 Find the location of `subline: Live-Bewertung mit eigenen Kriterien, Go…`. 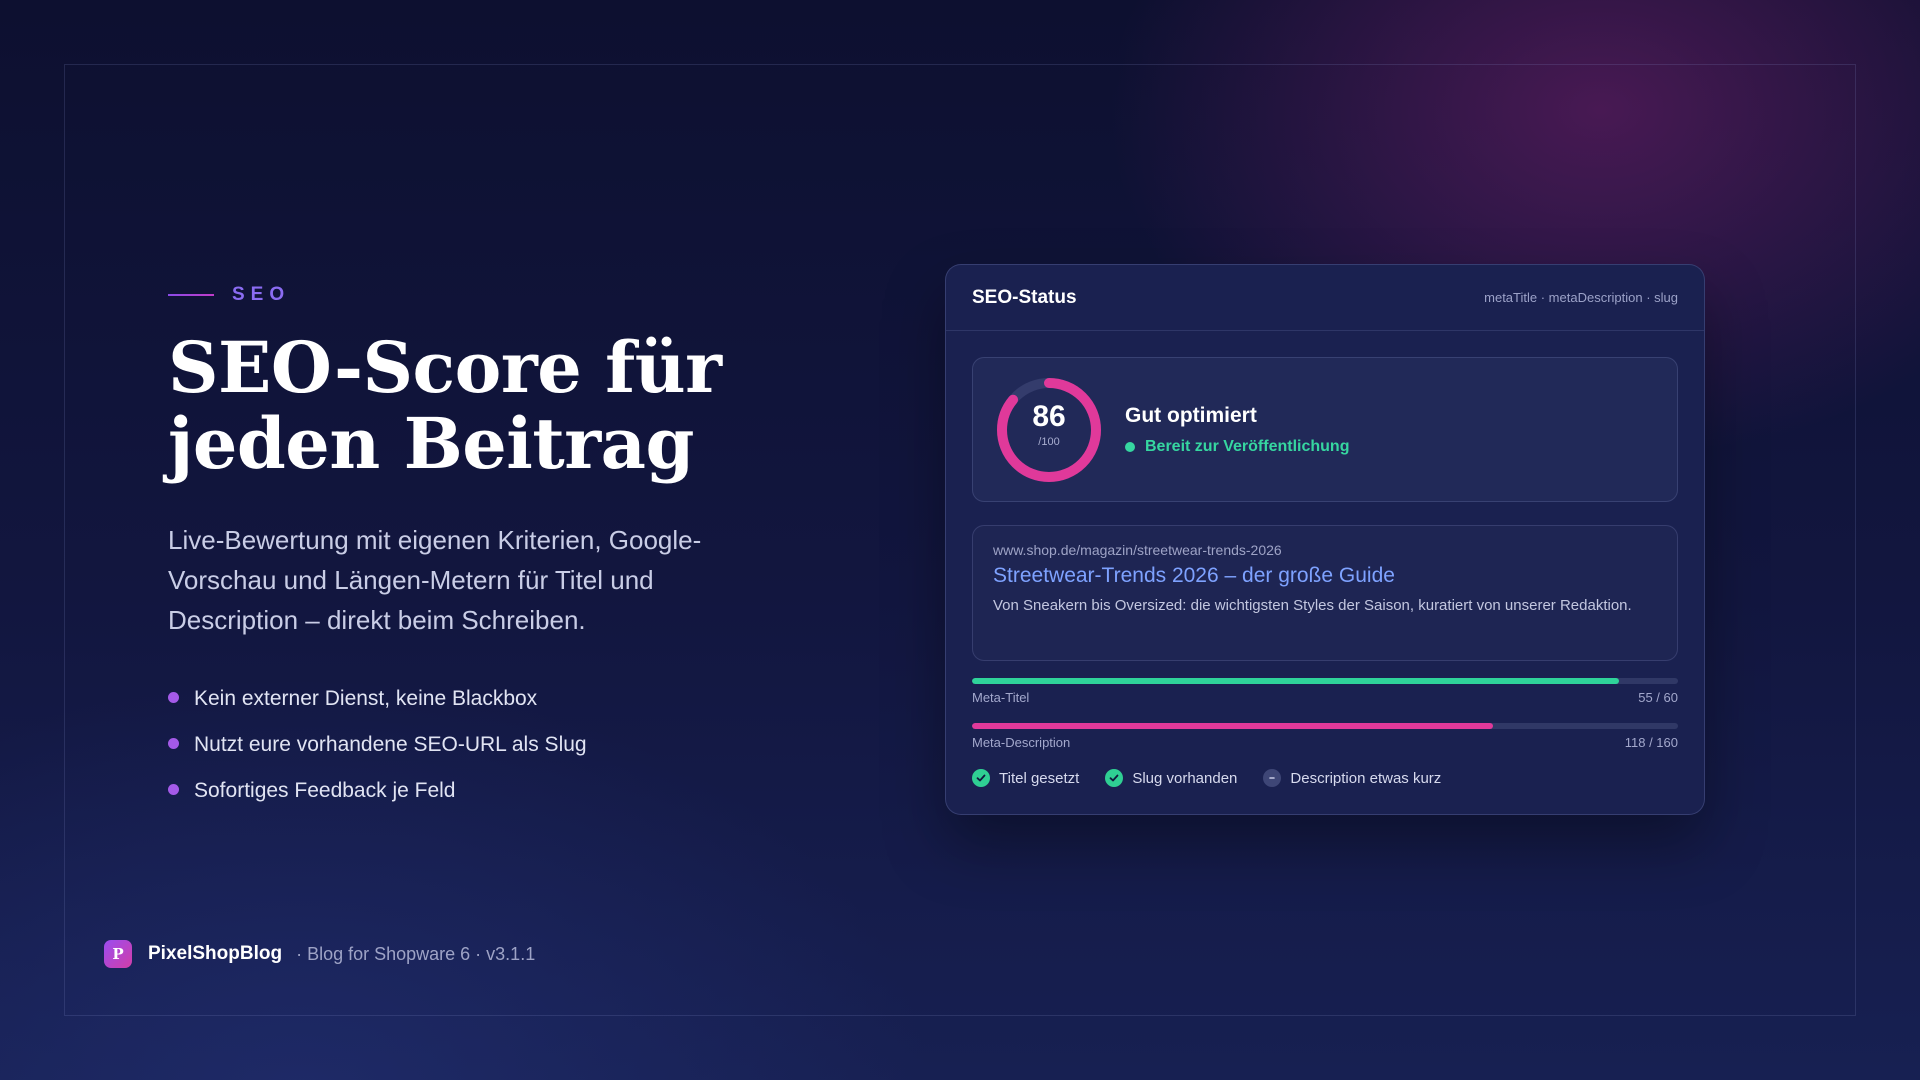

subline: Live-Bewertung mit eigenen Kriterien, Go… is located at coordinates (435, 580).